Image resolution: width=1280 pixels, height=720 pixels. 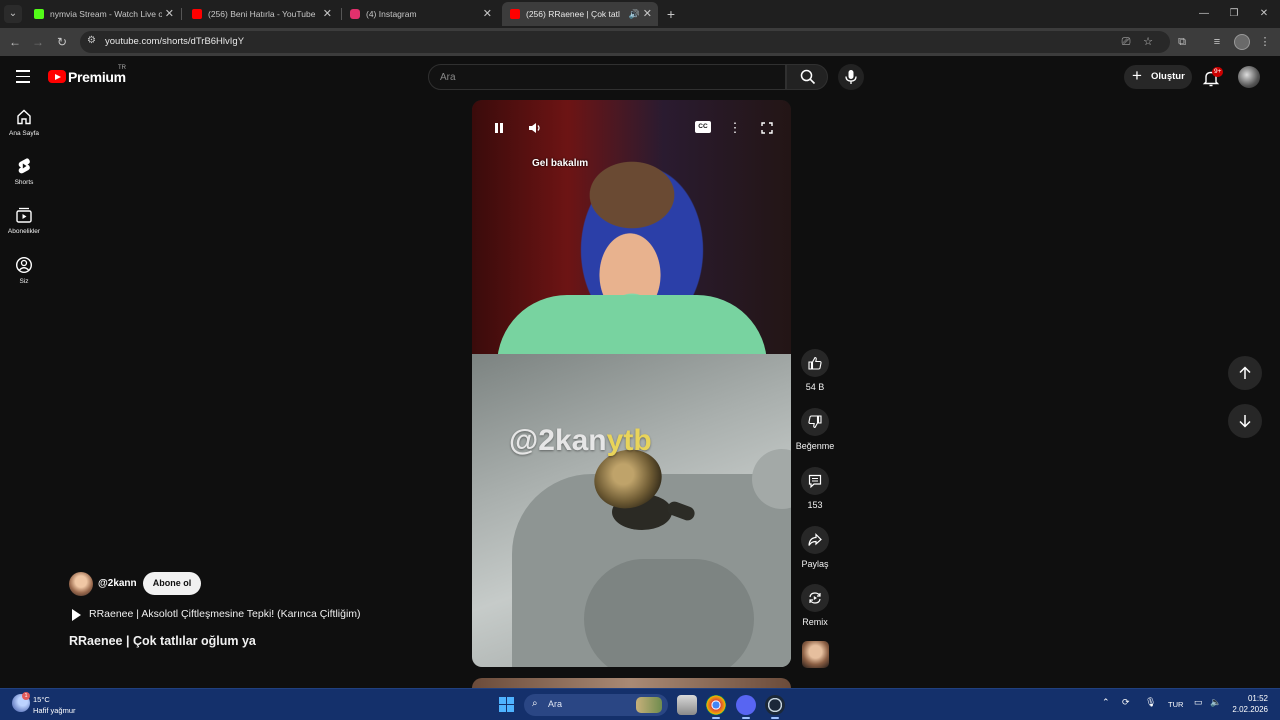 What do you see at coordinates (815, 622) in the screenshot?
I see `remix-label: Remix` at bounding box center [815, 622].